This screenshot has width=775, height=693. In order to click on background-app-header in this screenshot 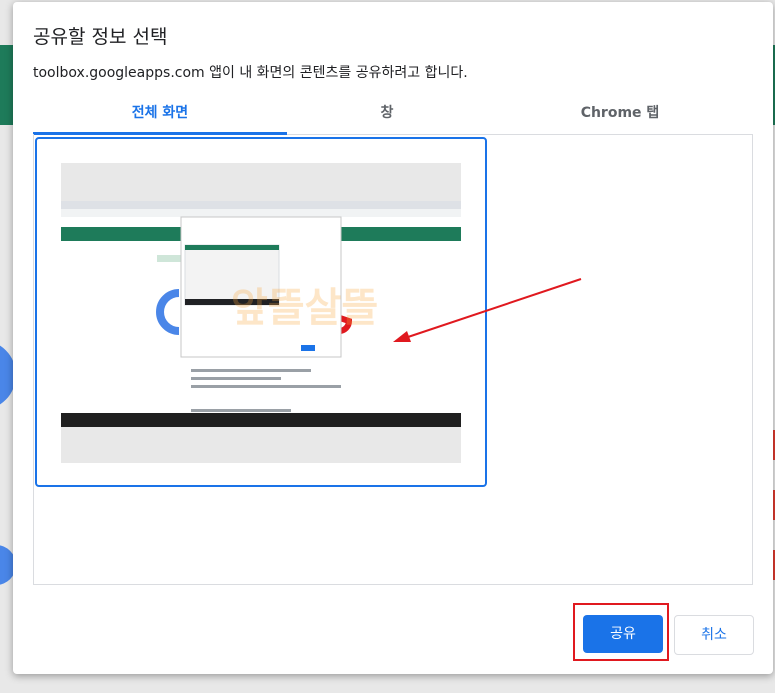, I will do `click(7, 85)`.